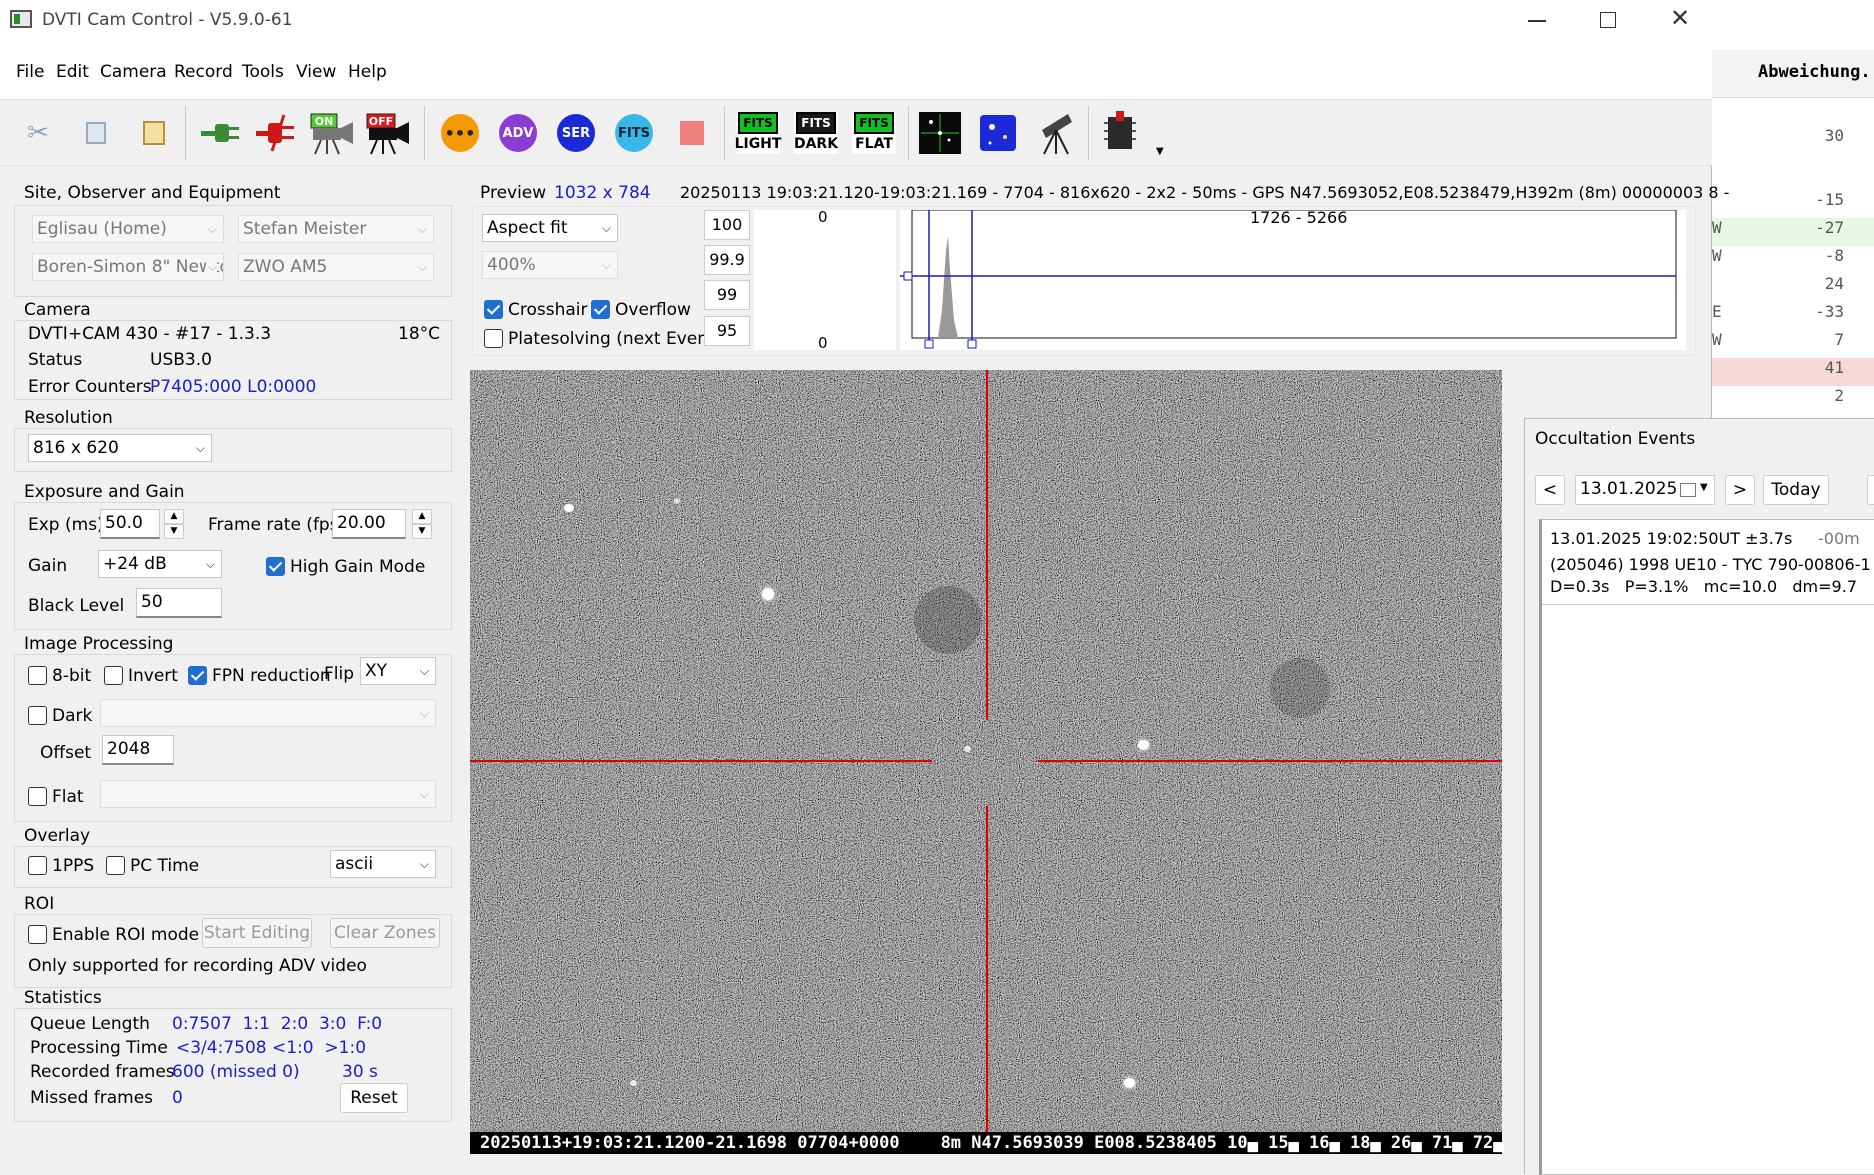 This screenshot has width=1874, height=1175. What do you see at coordinates (275, 566) in the screenshot?
I see `high-gain-checkbox` at bounding box center [275, 566].